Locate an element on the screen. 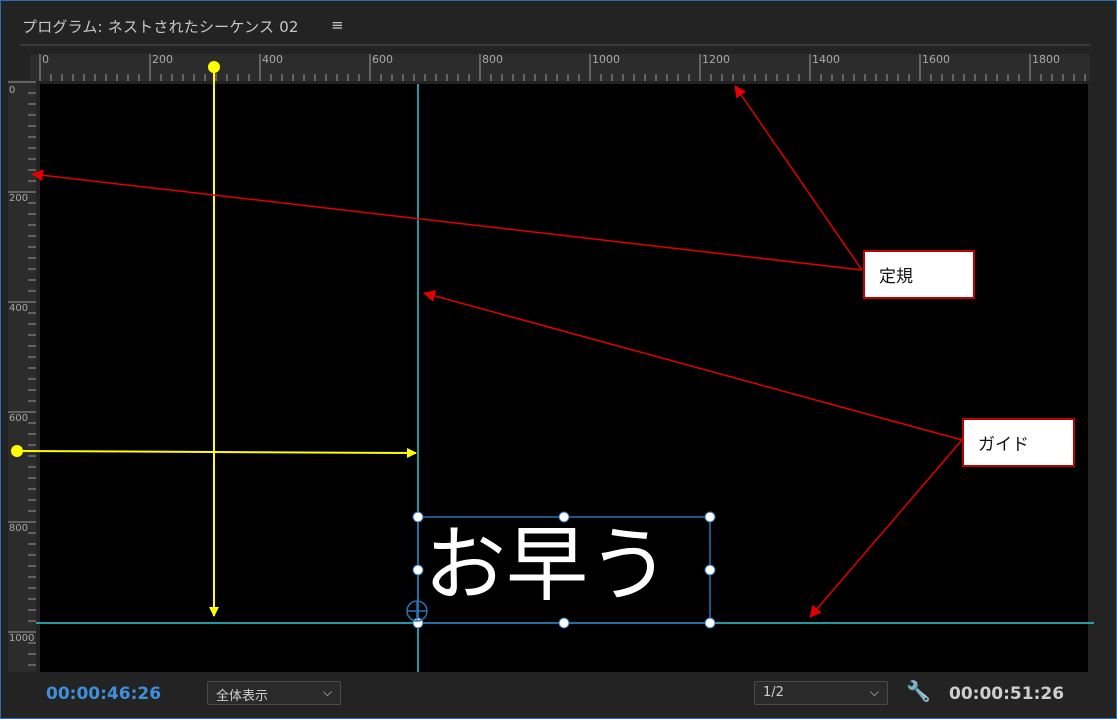 This screenshot has height=719, width=1117. handle-middle-left is located at coordinates (418, 570).